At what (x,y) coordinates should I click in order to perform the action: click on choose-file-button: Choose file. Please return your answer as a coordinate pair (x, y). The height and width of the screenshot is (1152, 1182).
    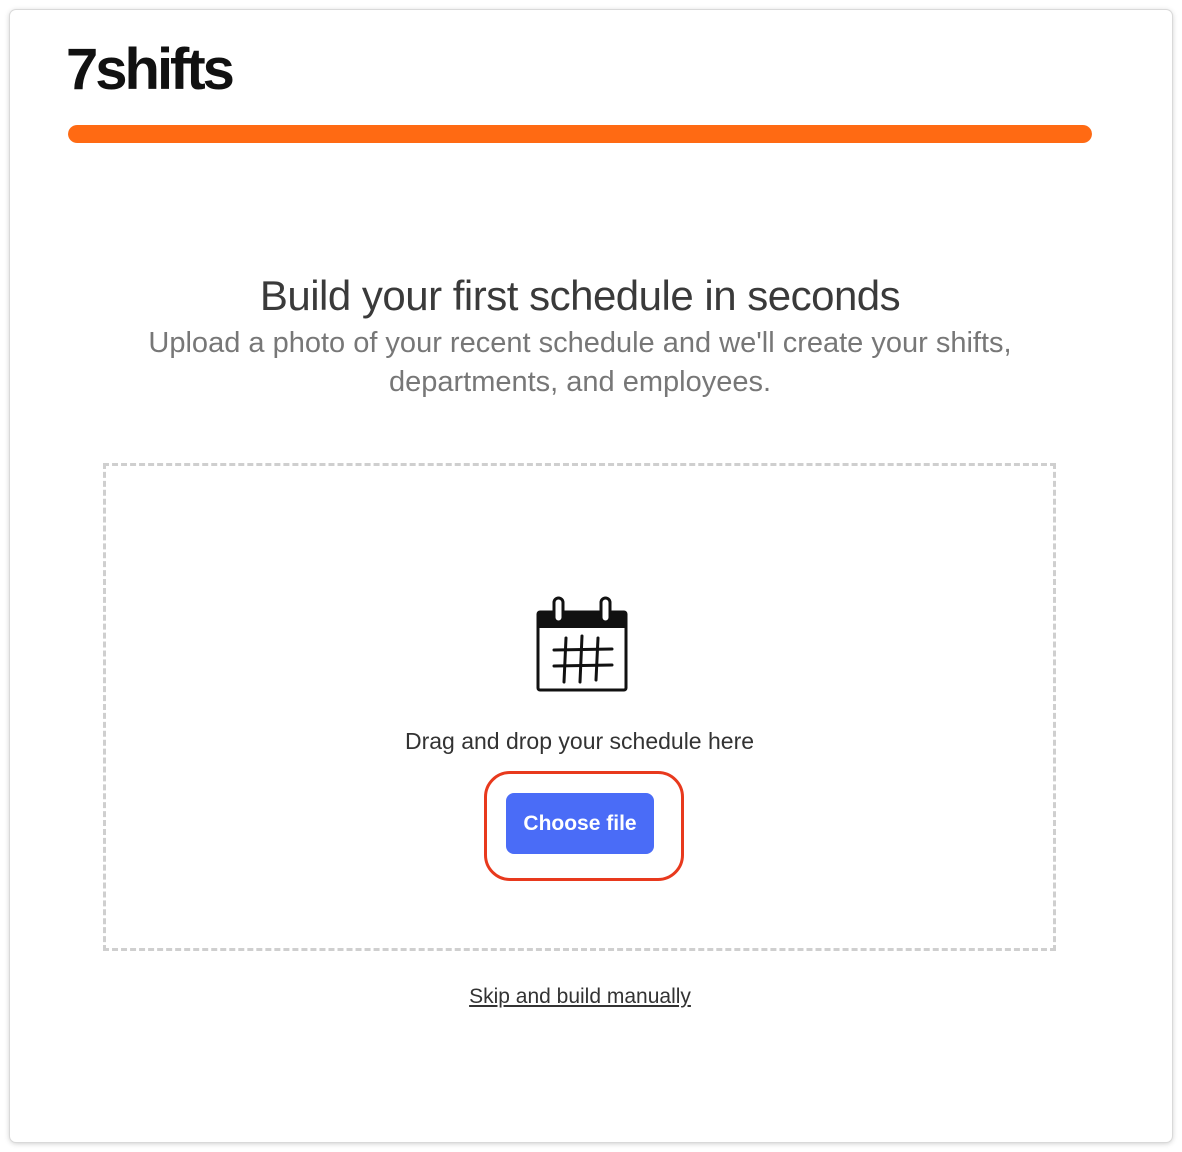
    Looking at the image, I should click on (580, 823).